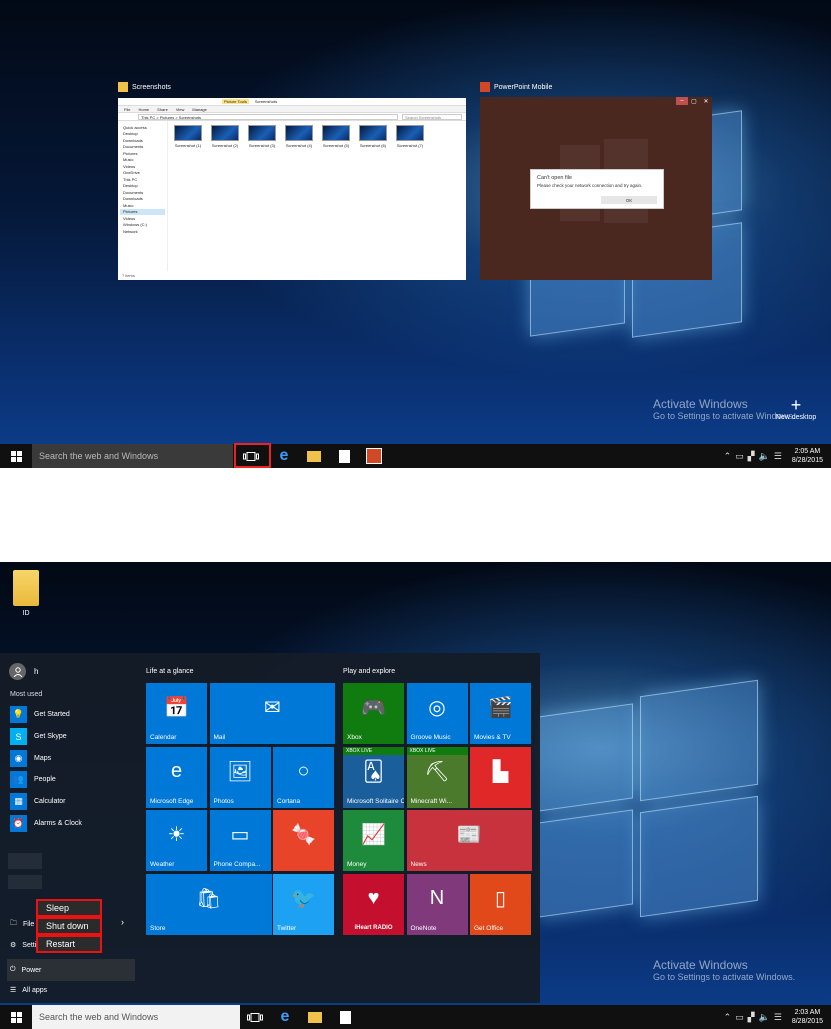  I want to click on tile-news: 📰 News, so click(469, 840).